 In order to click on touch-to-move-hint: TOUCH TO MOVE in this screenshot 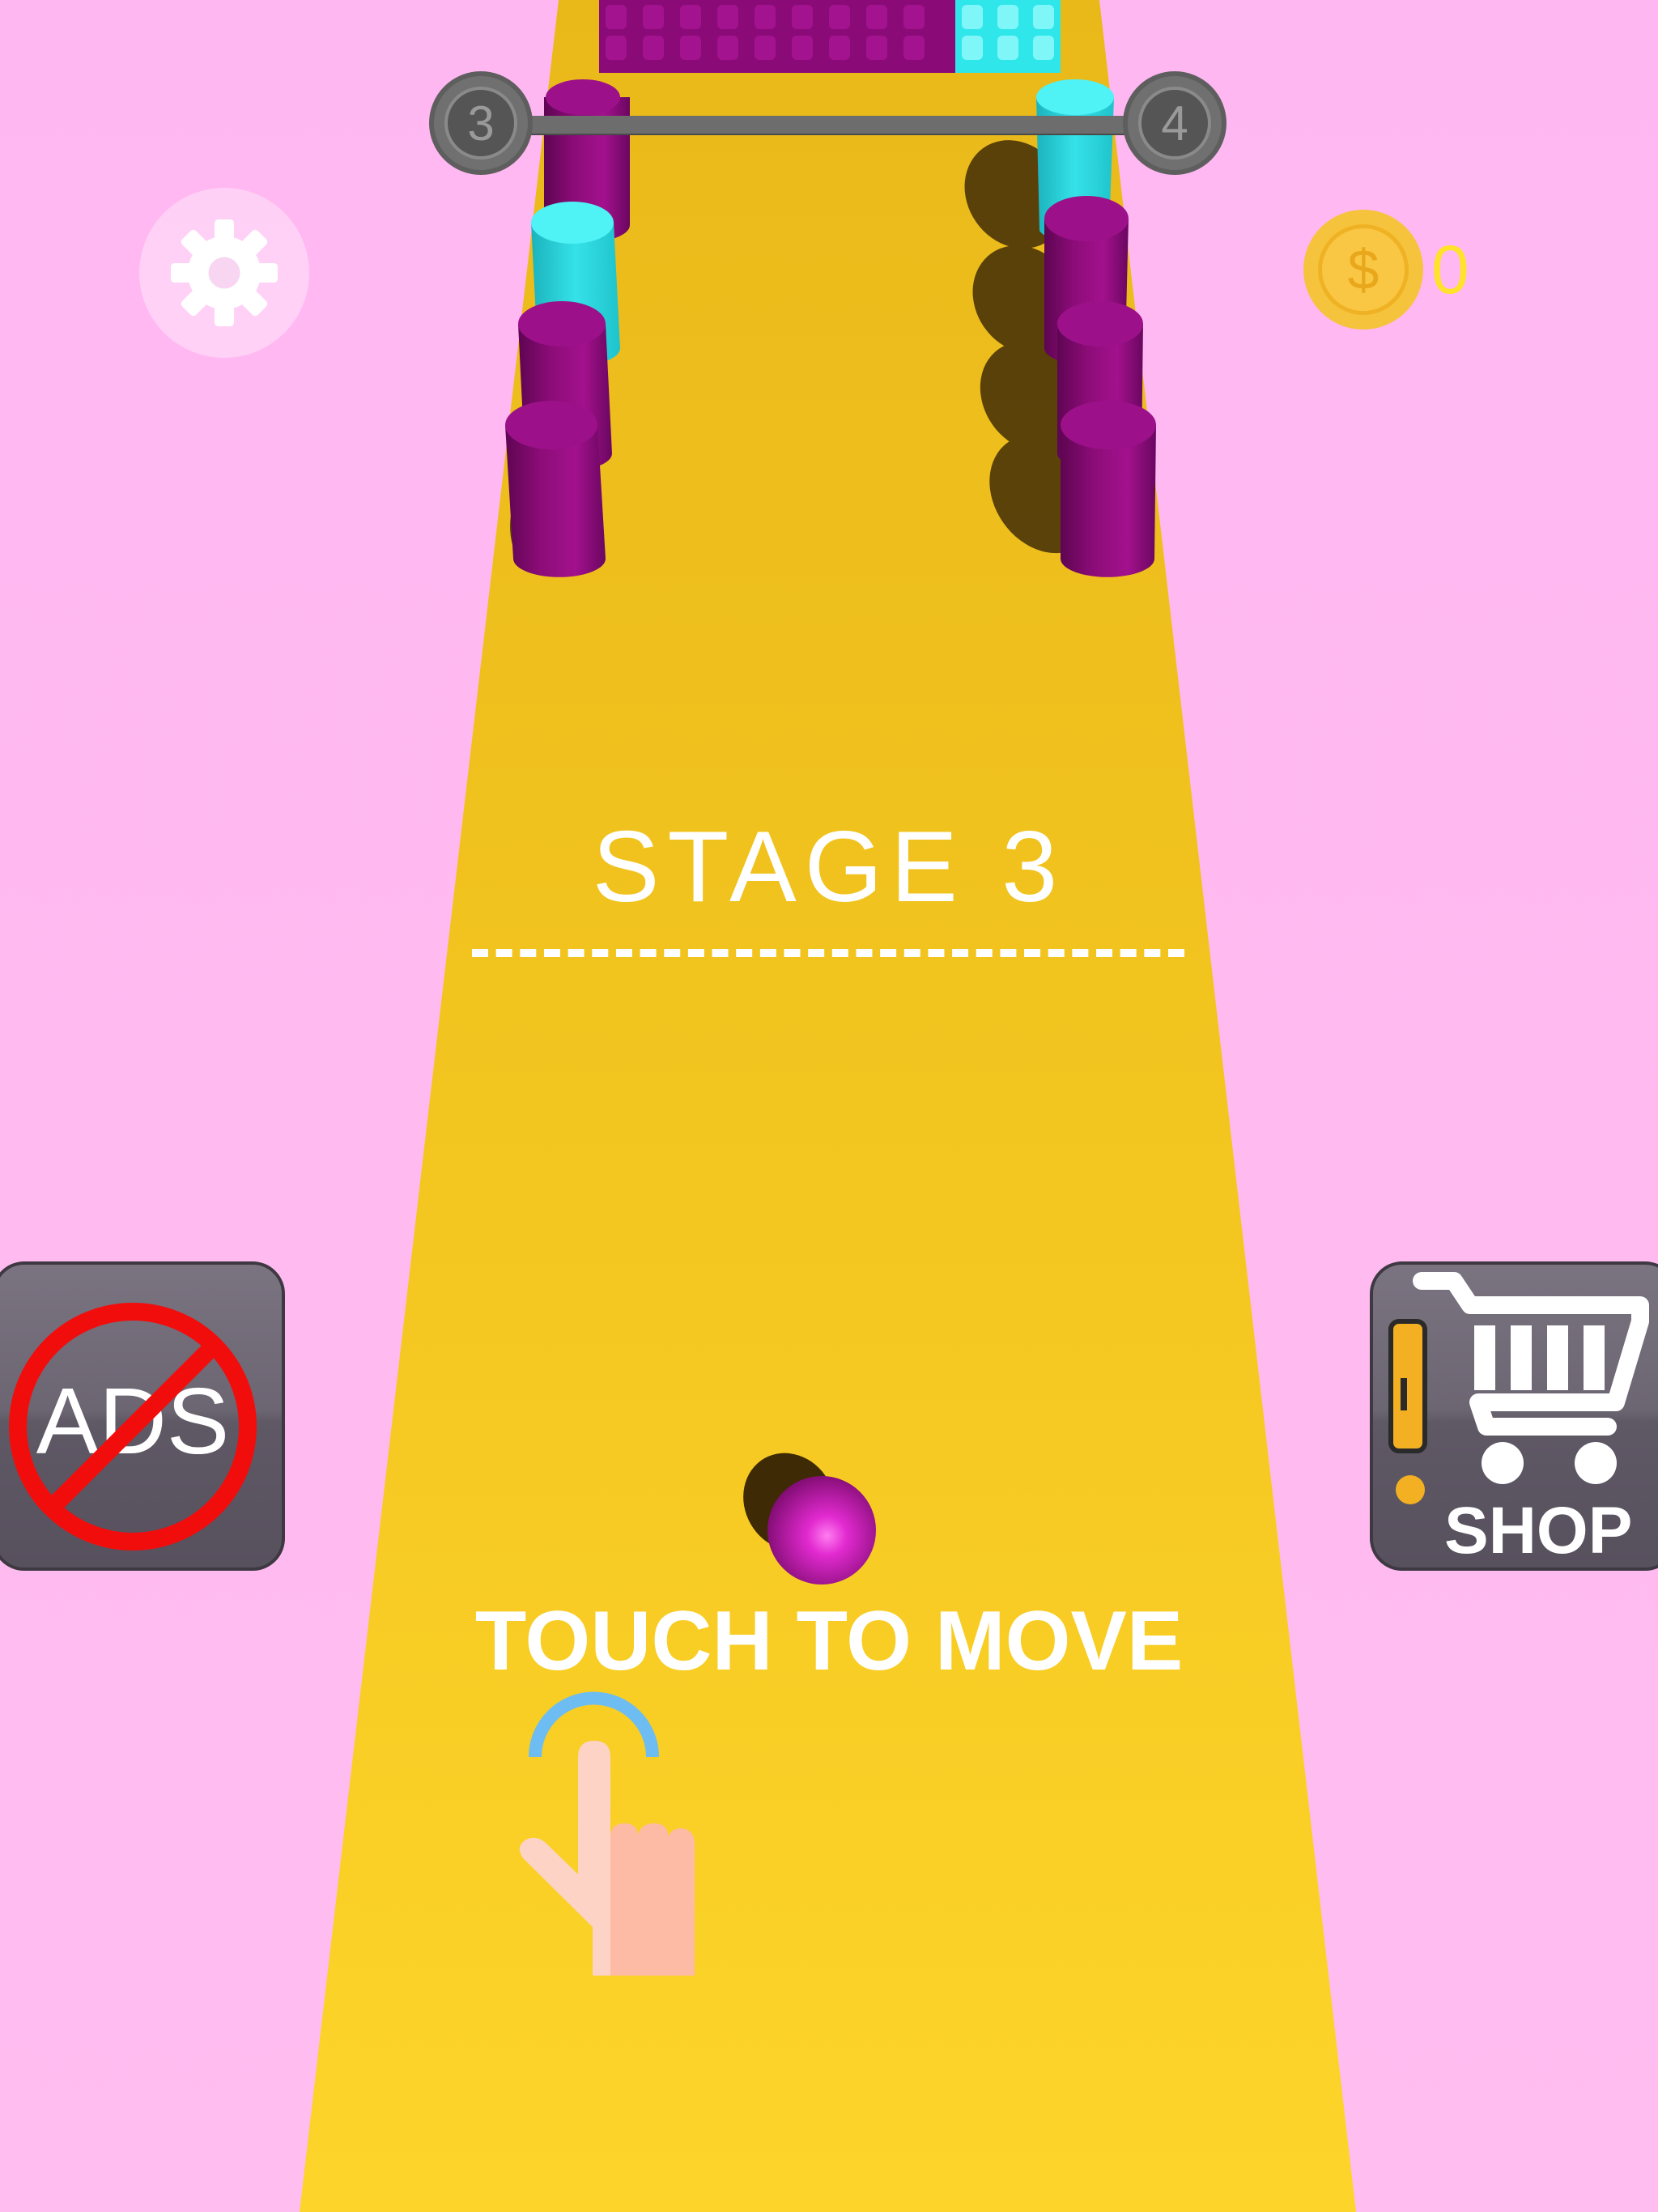, I will do `click(829, 1641)`.